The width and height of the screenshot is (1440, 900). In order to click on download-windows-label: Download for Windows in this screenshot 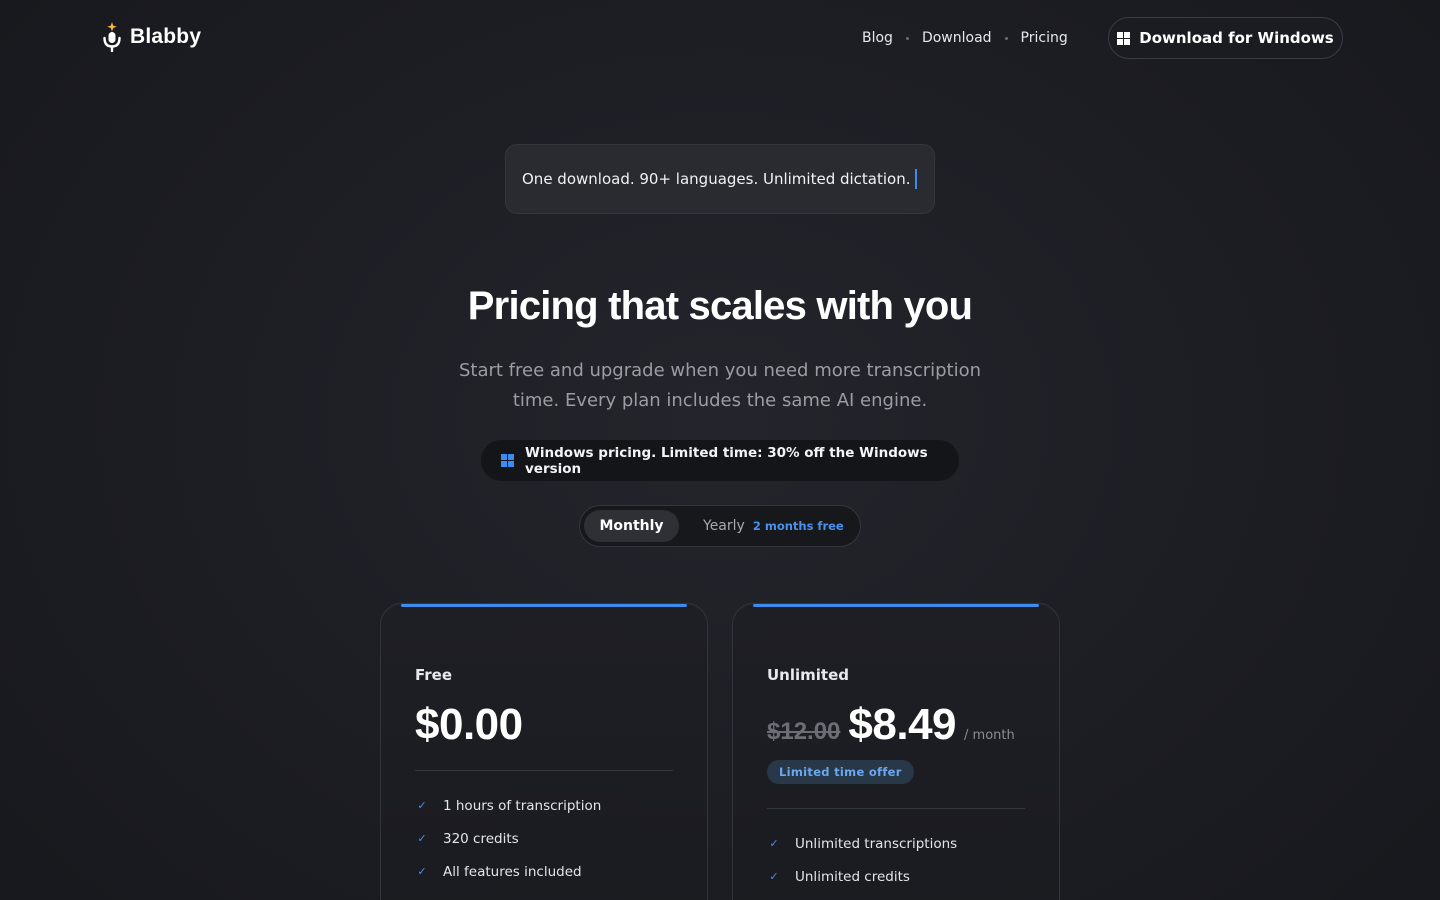, I will do `click(1236, 38)`.